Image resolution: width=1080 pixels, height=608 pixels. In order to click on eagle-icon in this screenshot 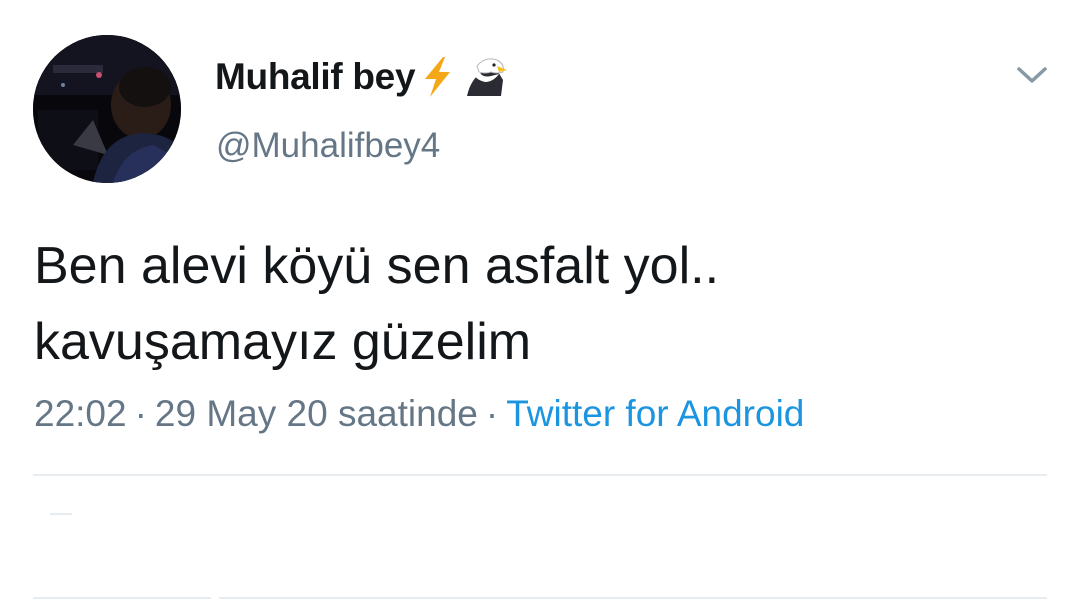, I will do `click(487, 77)`.